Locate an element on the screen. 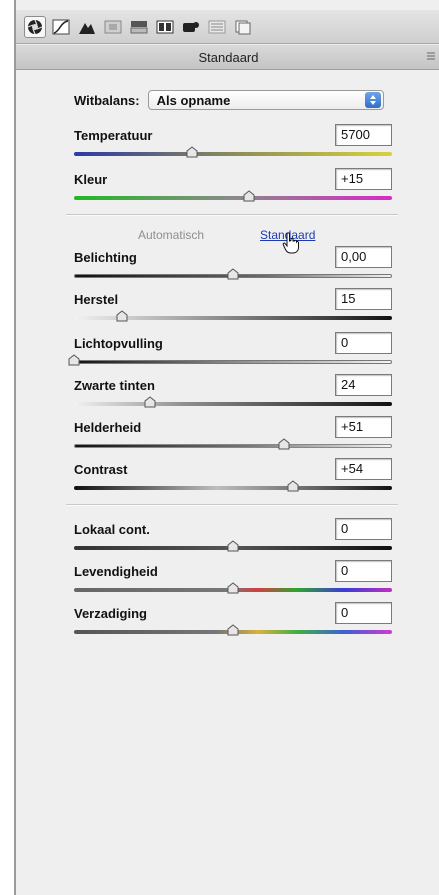  clarity-slider is located at coordinates (233, 546).